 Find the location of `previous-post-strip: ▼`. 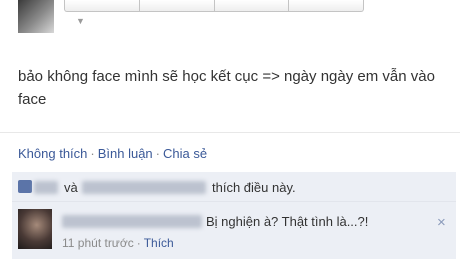

previous-post-strip: ▼ is located at coordinates (230, 18).